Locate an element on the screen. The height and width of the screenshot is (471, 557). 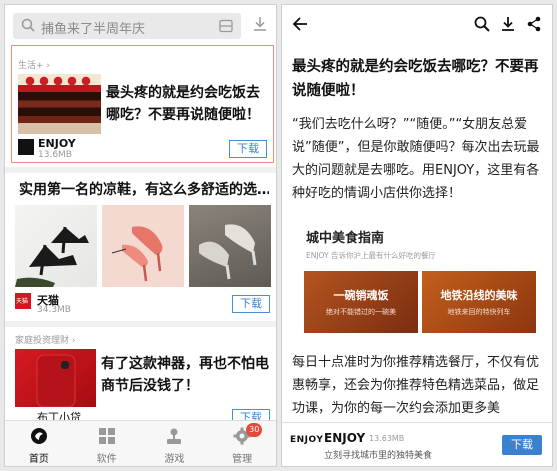
download-icon is located at coordinates (508, 24).